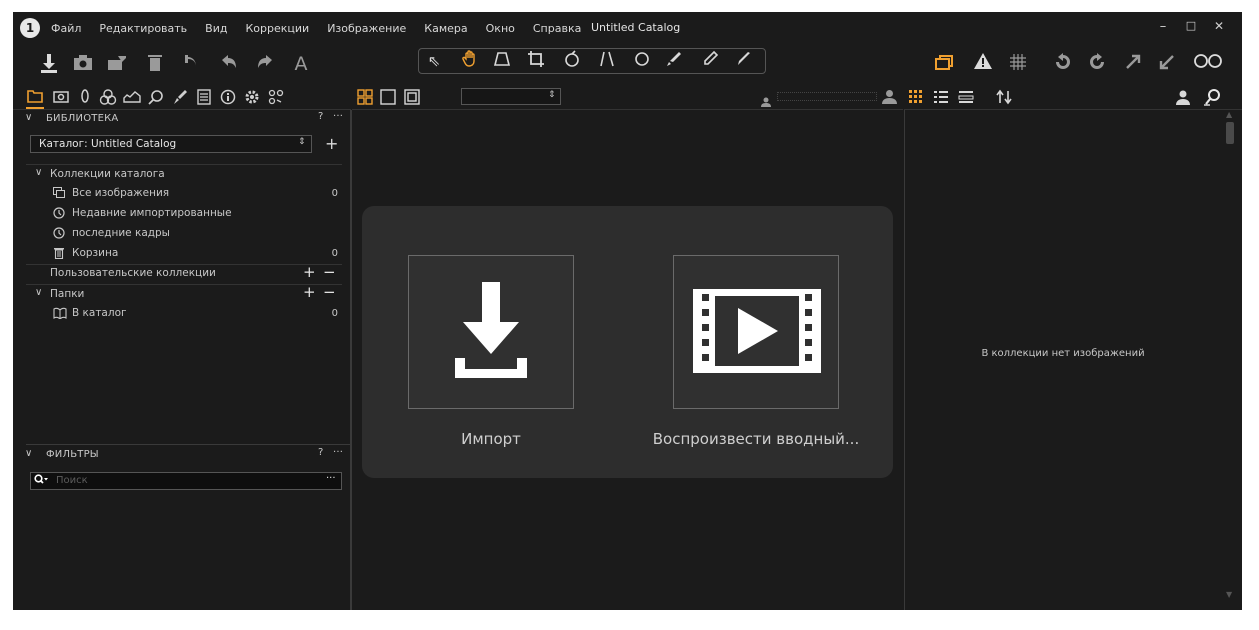  What do you see at coordinates (191, 64) in the screenshot?
I see `reset-icon` at bounding box center [191, 64].